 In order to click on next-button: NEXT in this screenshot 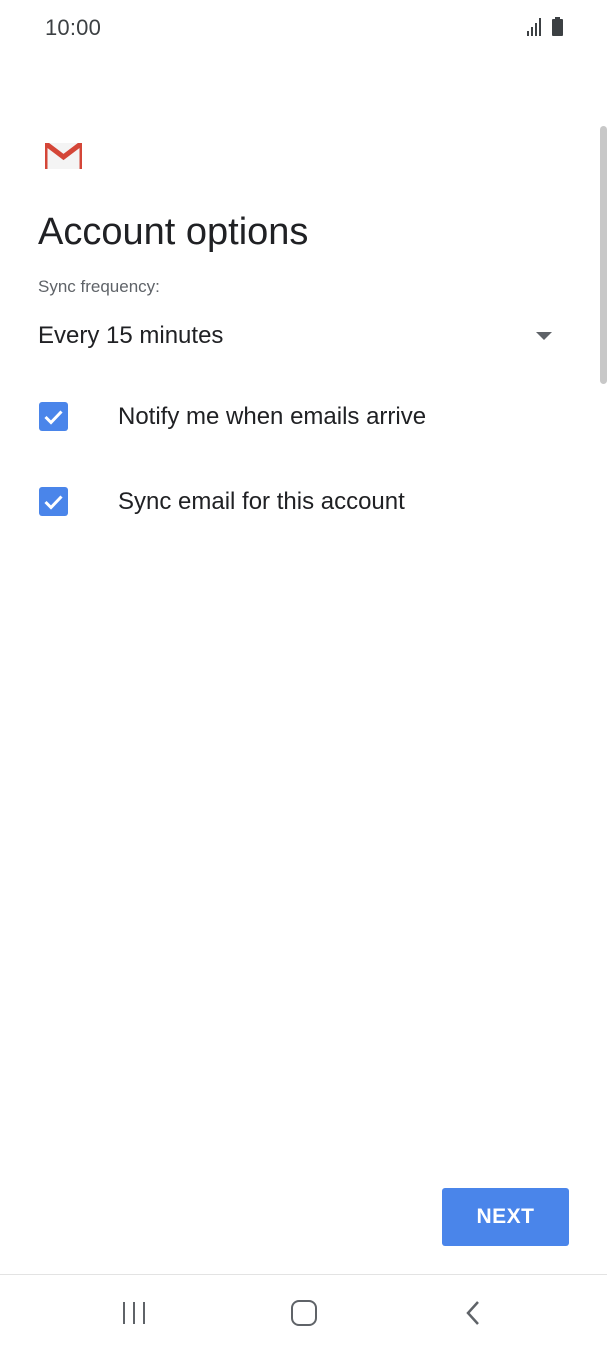, I will do `click(505, 1217)`.